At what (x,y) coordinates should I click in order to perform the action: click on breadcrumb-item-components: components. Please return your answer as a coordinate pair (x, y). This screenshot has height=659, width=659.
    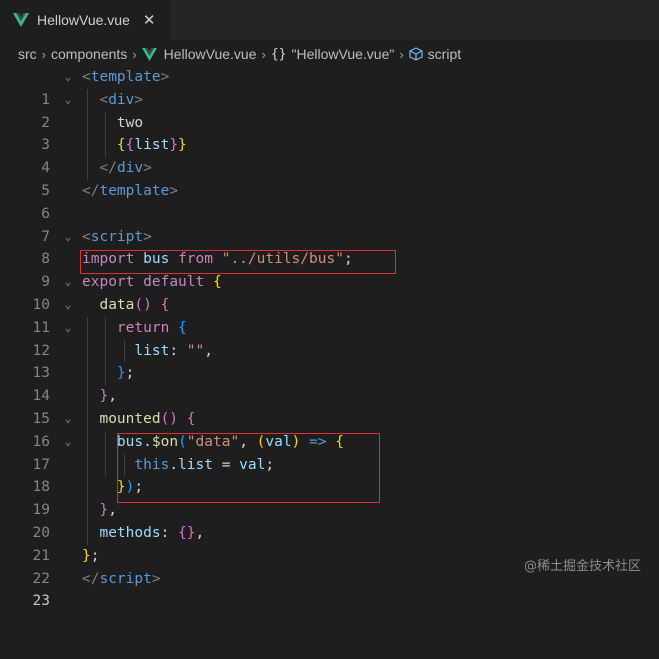
    Looking at the image, I should click on (89, 54).